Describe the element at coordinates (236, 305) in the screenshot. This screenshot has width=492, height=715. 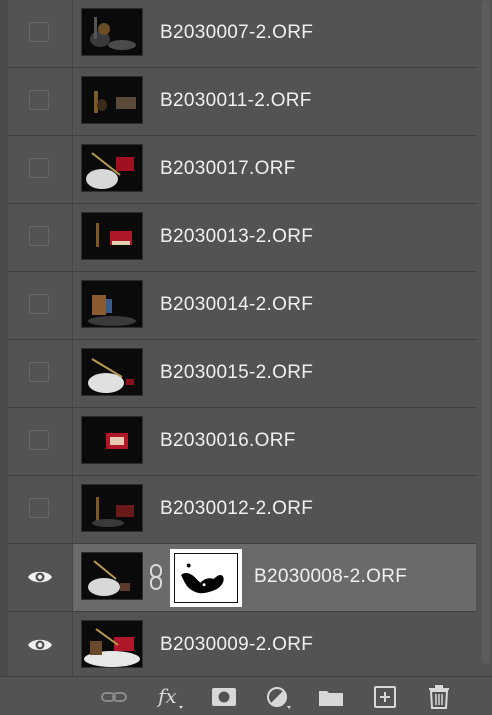
I see `layer-name: B2030014-2.ORF` at that location.